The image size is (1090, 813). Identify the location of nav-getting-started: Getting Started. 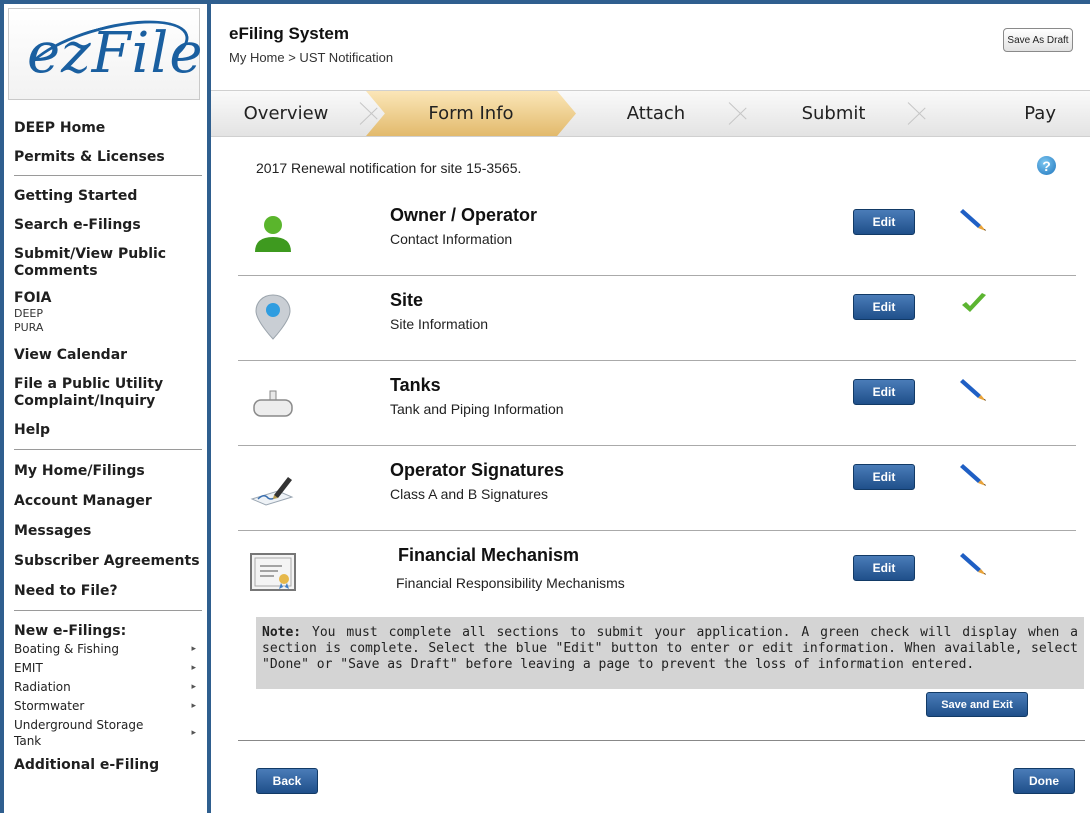
(108, 196).